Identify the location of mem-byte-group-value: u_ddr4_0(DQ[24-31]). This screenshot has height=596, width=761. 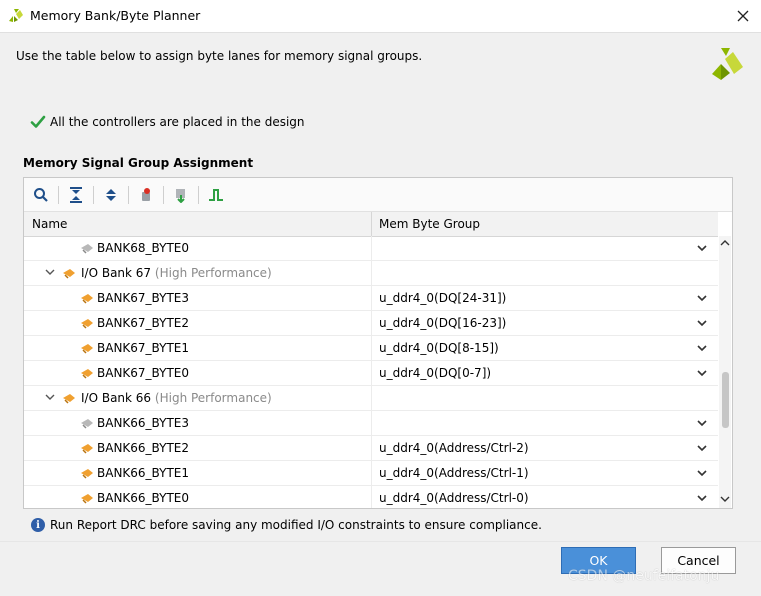
(442, 298).